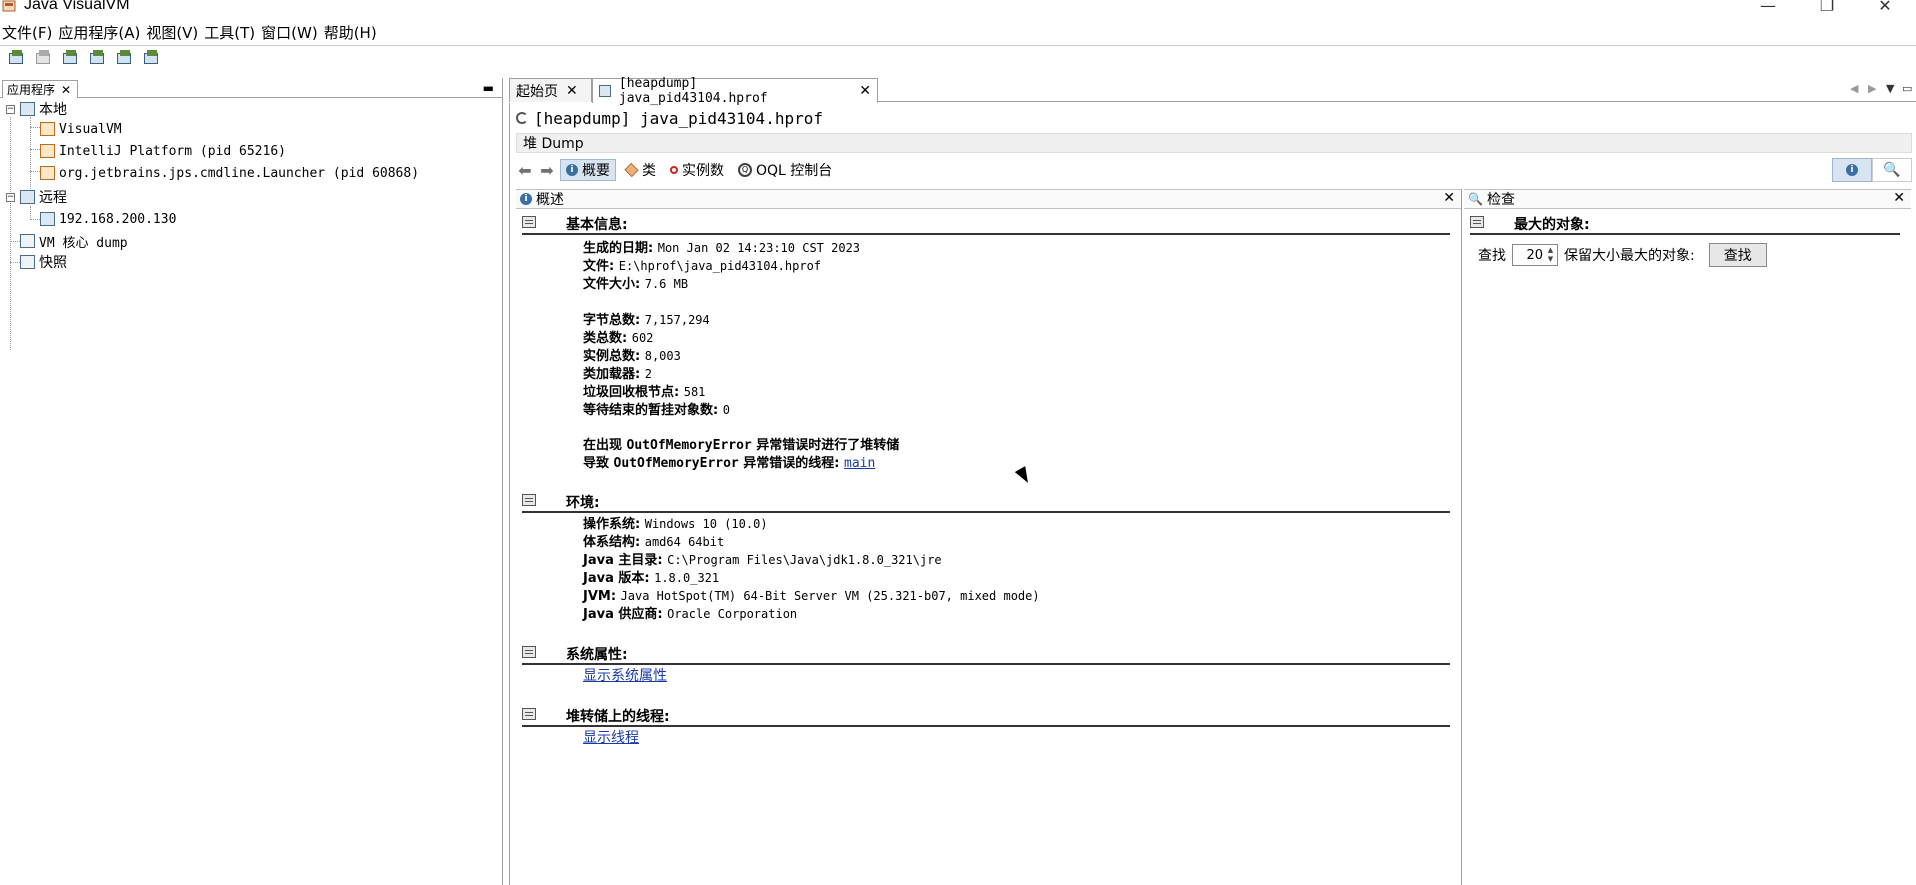  I want to click on tree-node-snapshots: 快照, so click(43, 262).